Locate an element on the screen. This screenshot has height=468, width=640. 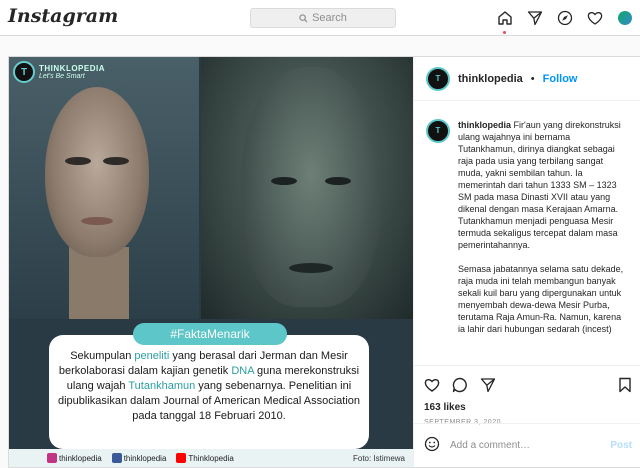
instagram-handle-label: thinklopedia is located at coordinates (80, 458).